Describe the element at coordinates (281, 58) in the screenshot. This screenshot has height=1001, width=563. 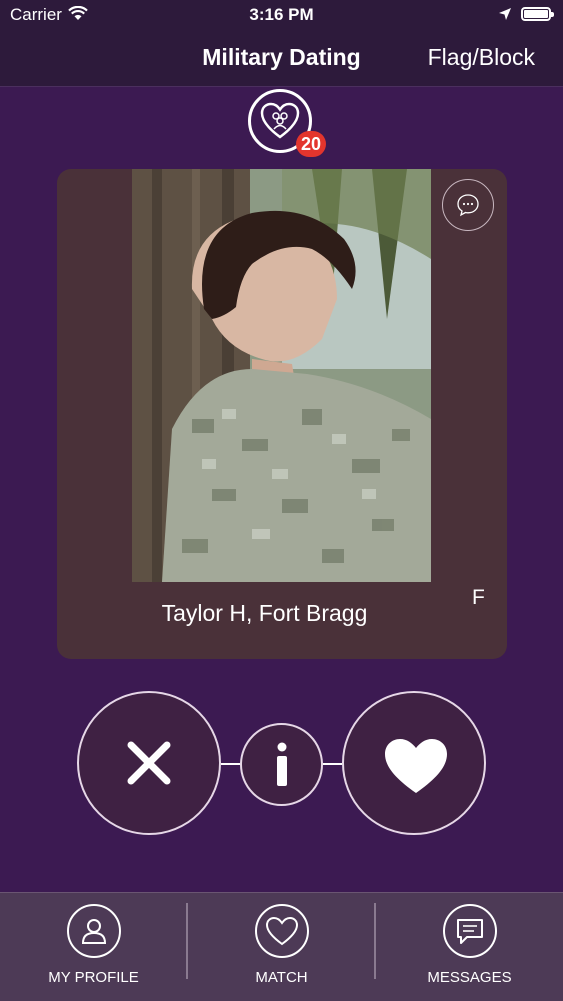
I see `nav-bar: Military Dating Flag/Block` at that location.